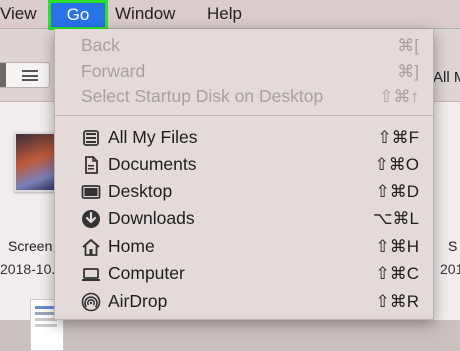  What do you see at coordinates (399, 96) in the screenshot?
I see `menu-item-shortcut: ⇧⌘↑` at bounding box center [399, 96].